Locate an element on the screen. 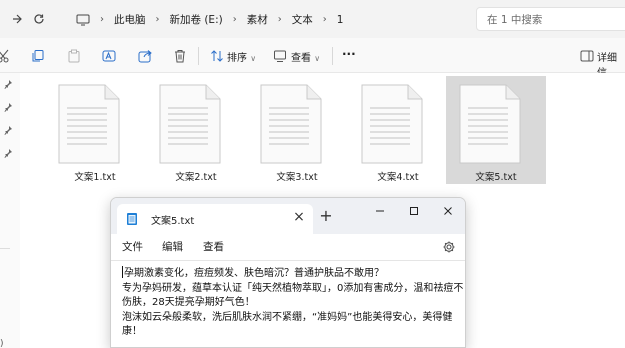  menu-file: 文件 is located at coordinates (132, 246).